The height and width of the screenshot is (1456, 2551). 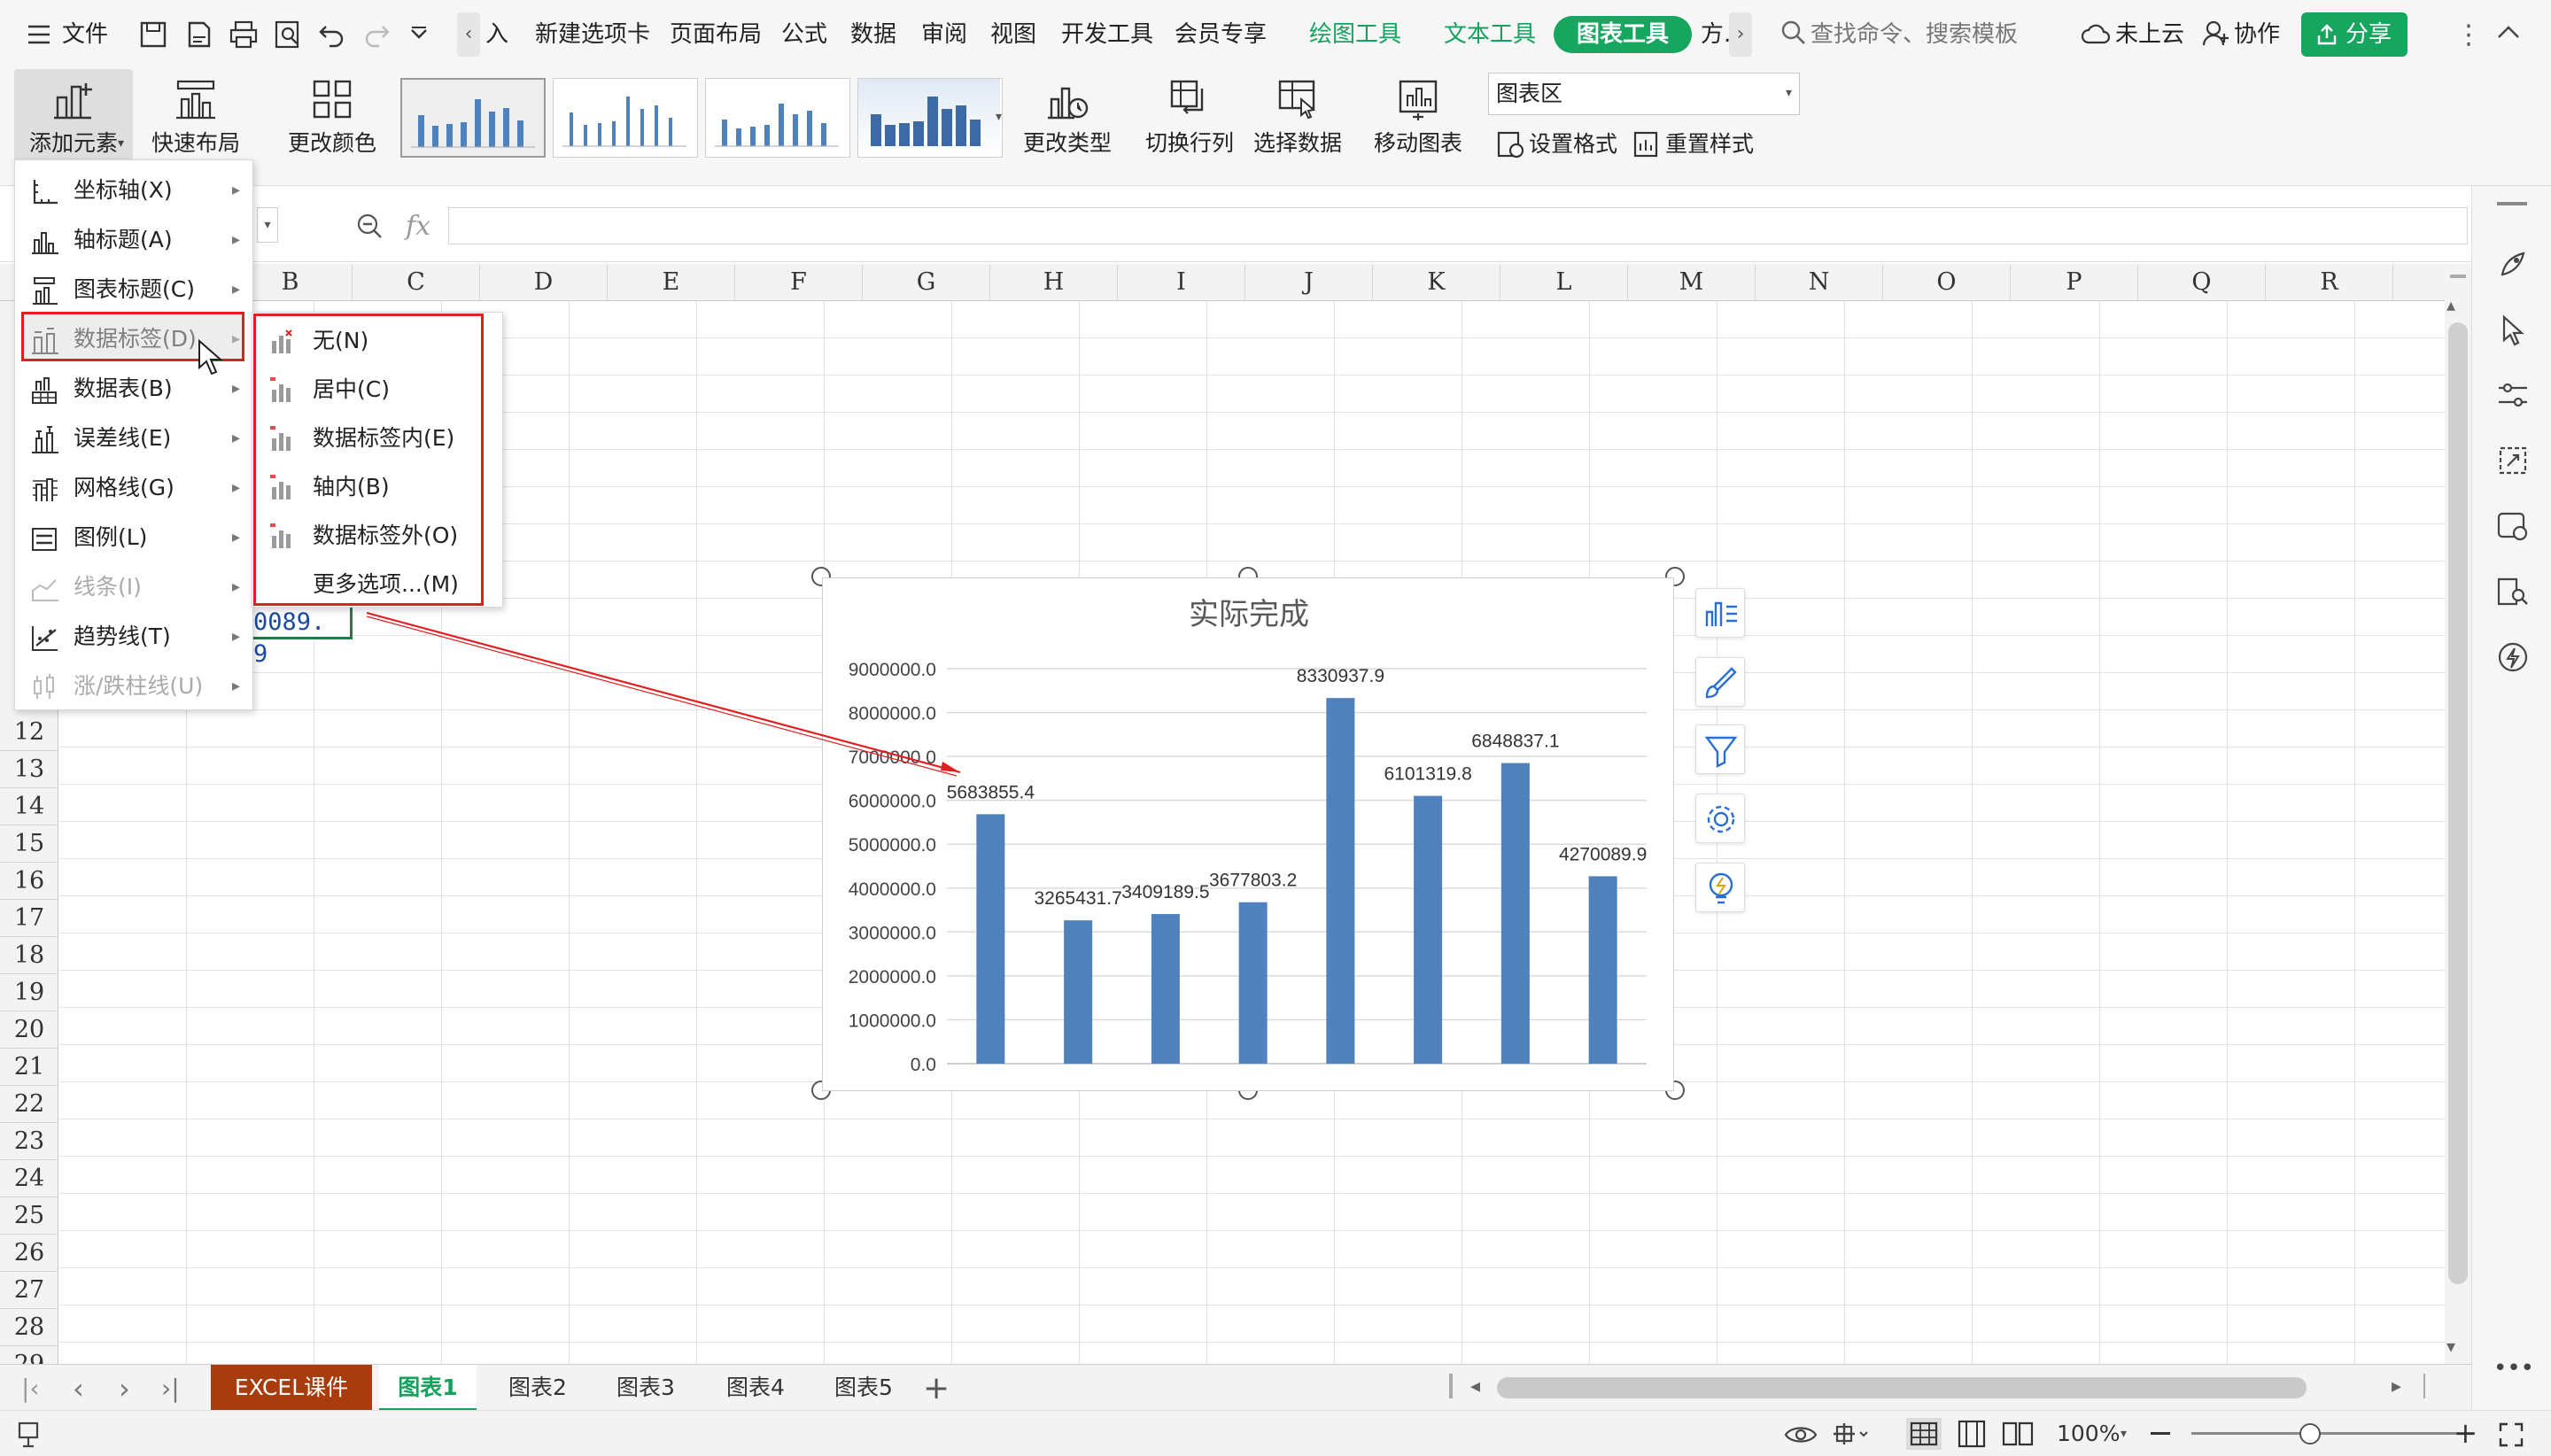 What do you see at coordinates (244, 34) in the screenshot?
I see `print-icon` at bounding box center [244, 34].